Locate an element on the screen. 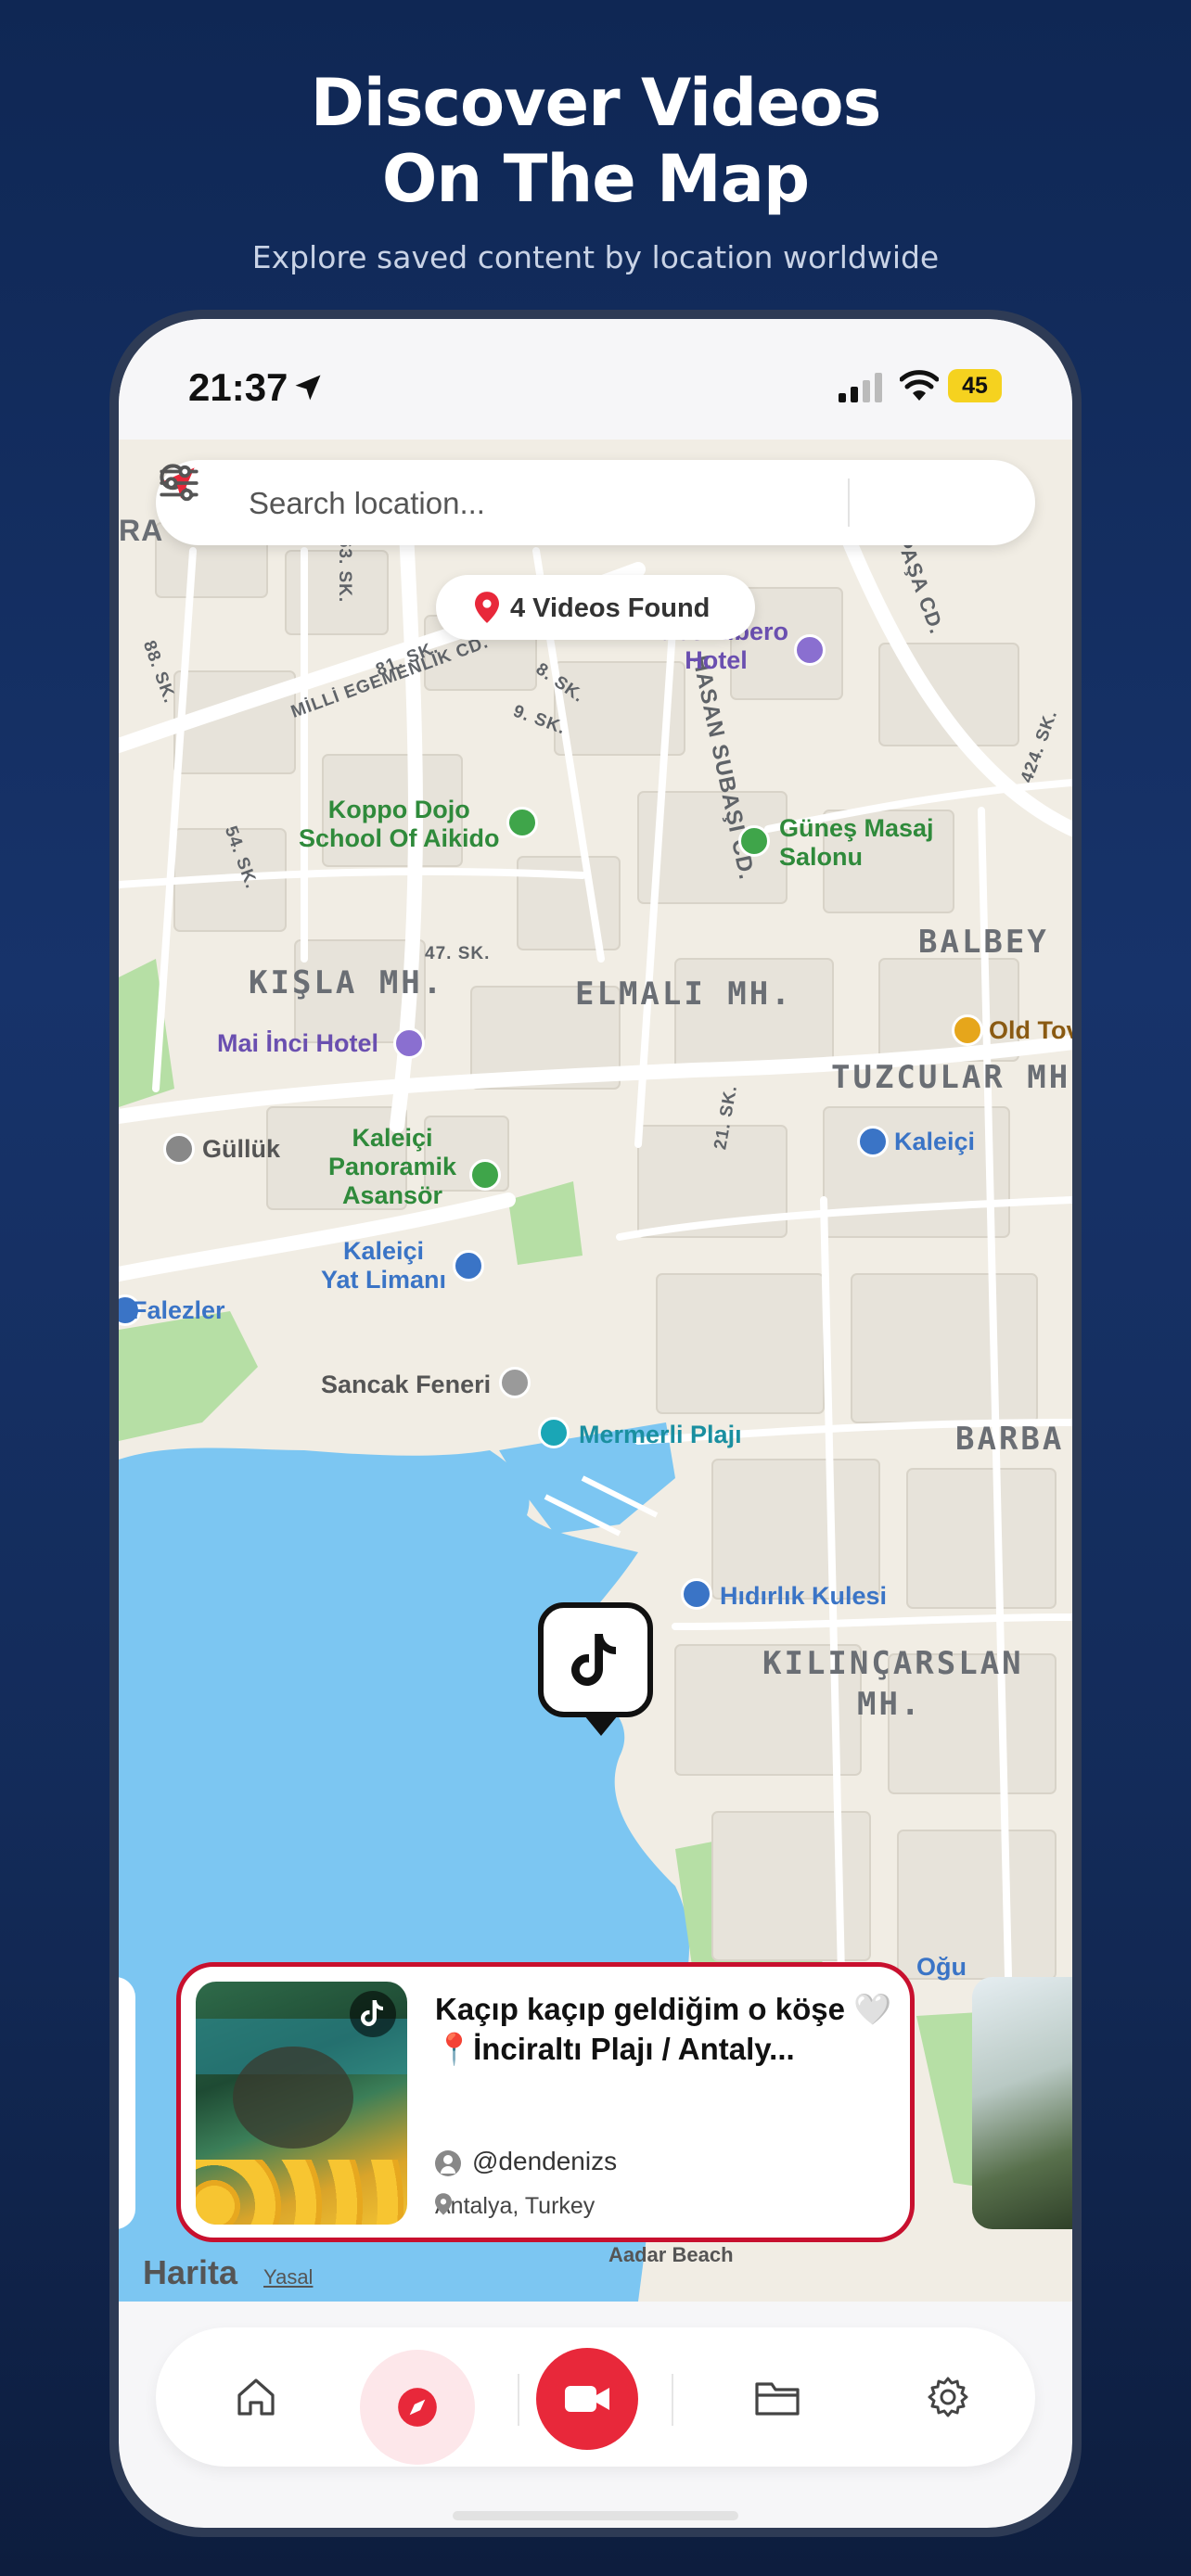 This screenshot has height=2576, width=1191. tab-map is located at coordinates (417, 2407).